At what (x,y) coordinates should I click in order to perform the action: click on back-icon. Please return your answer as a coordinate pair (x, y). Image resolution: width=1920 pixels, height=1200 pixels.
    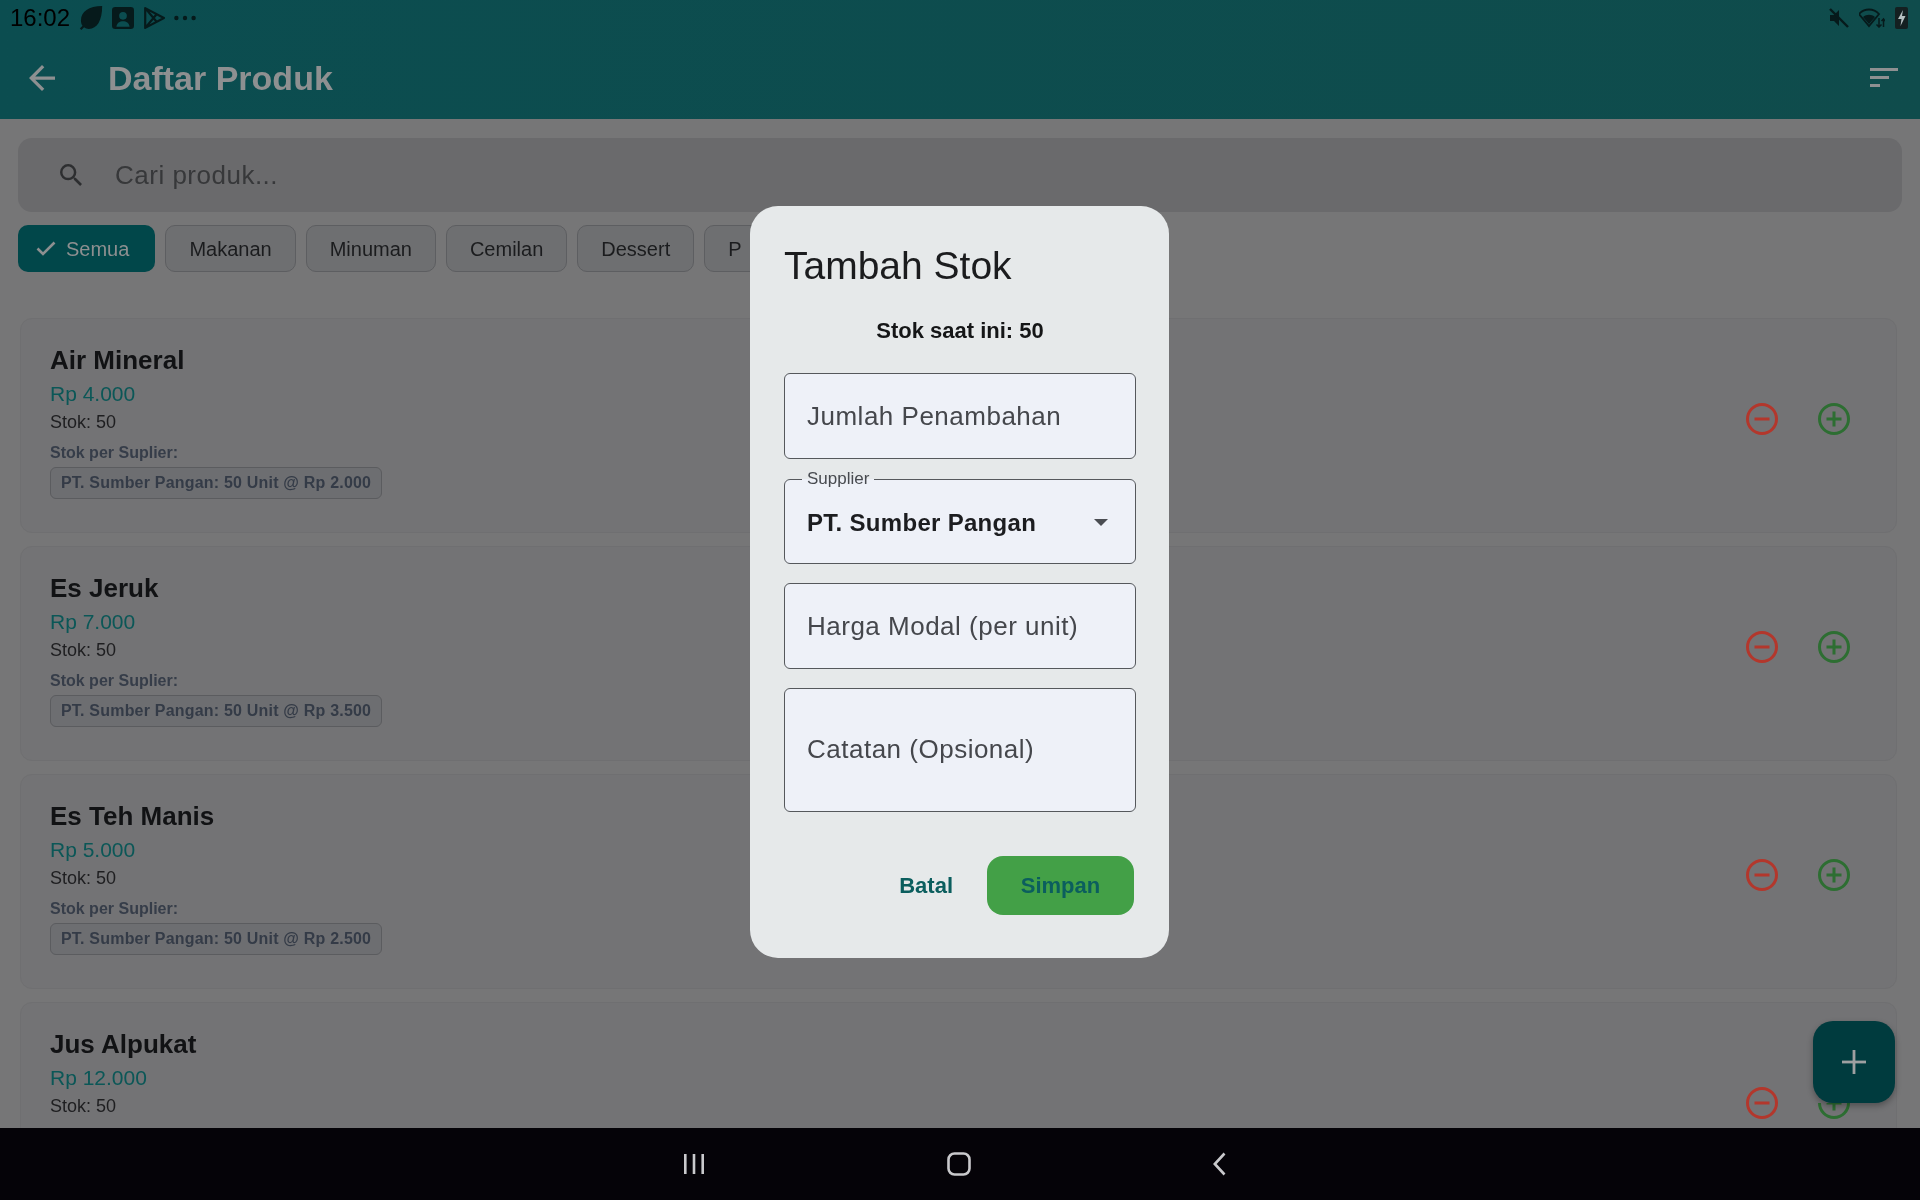
    Looking at the image, I should click on (1219, 1164).